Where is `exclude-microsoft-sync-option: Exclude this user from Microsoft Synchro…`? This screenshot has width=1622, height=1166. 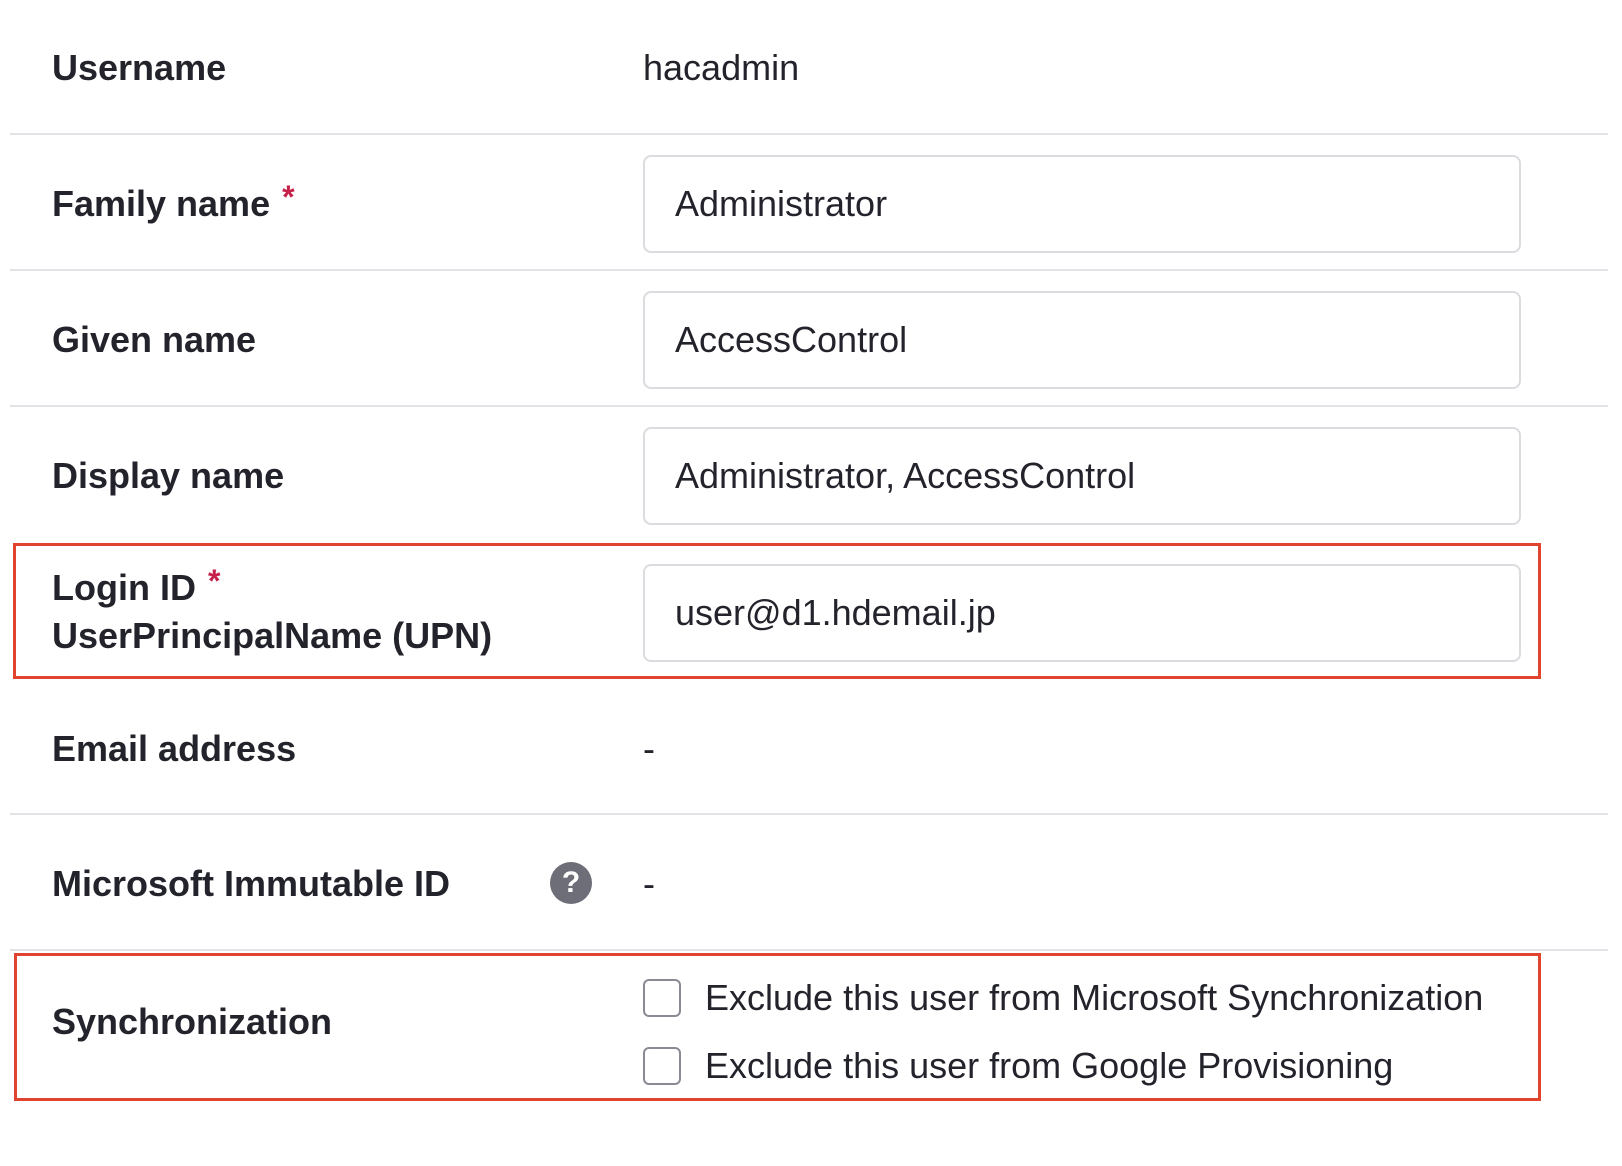 exclude-microsoft-sync-option: Exclude this user from Microsoft Synchro… is located at coordinates (1063, 998).